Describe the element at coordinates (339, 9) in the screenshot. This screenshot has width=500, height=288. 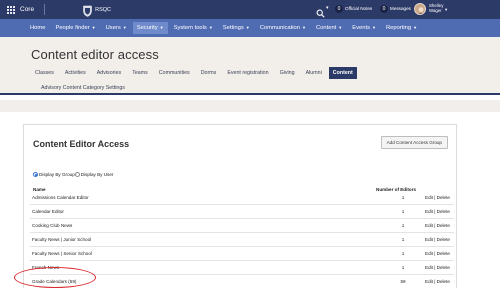
I see `notes-count-badge: 0` at that location.